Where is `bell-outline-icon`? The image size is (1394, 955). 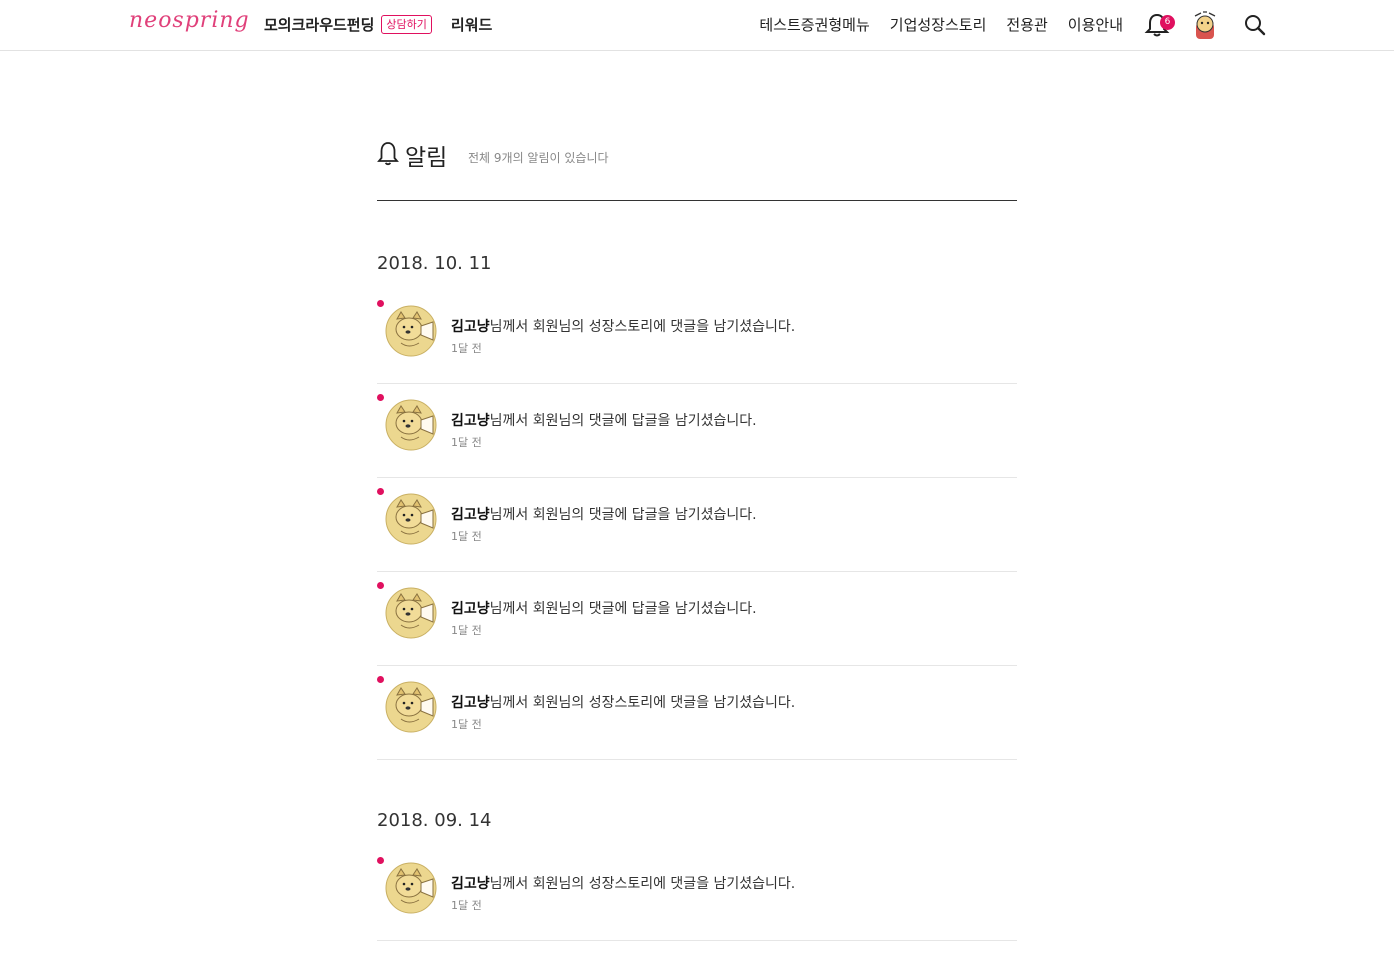
bell-outline-icon is located at coordinates (388, 154).